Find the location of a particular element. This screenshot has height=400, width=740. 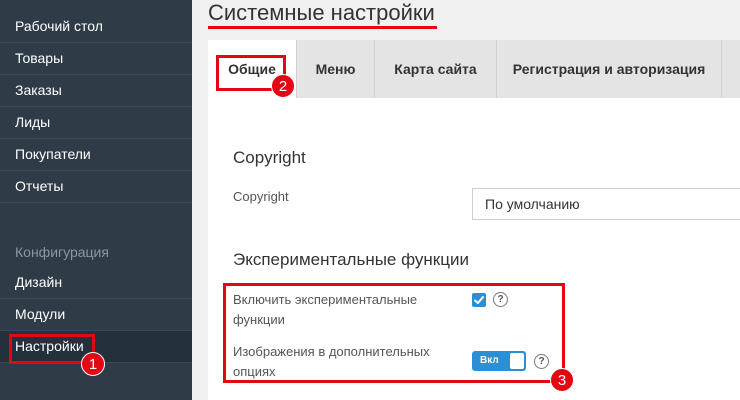

annotation-badge-2: 2 is located at coordinates (283, 86).